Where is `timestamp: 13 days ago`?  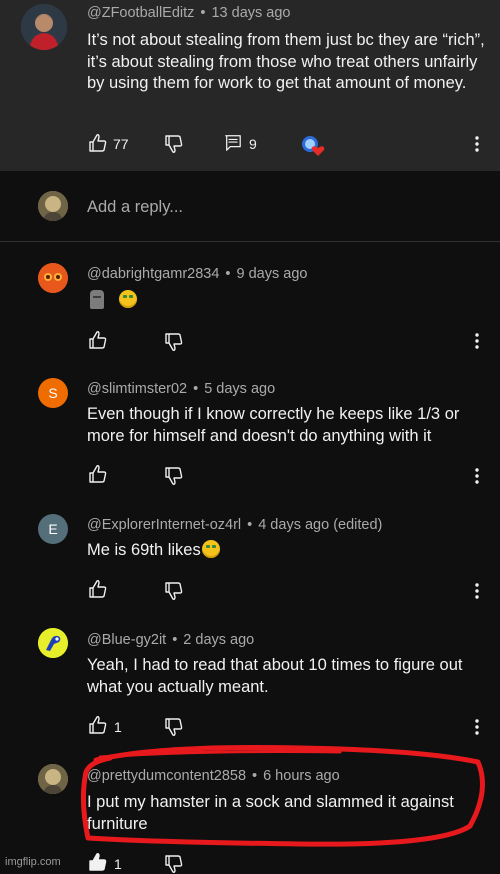 timestamp: 13 days ago is located at coordinates (250, 13).